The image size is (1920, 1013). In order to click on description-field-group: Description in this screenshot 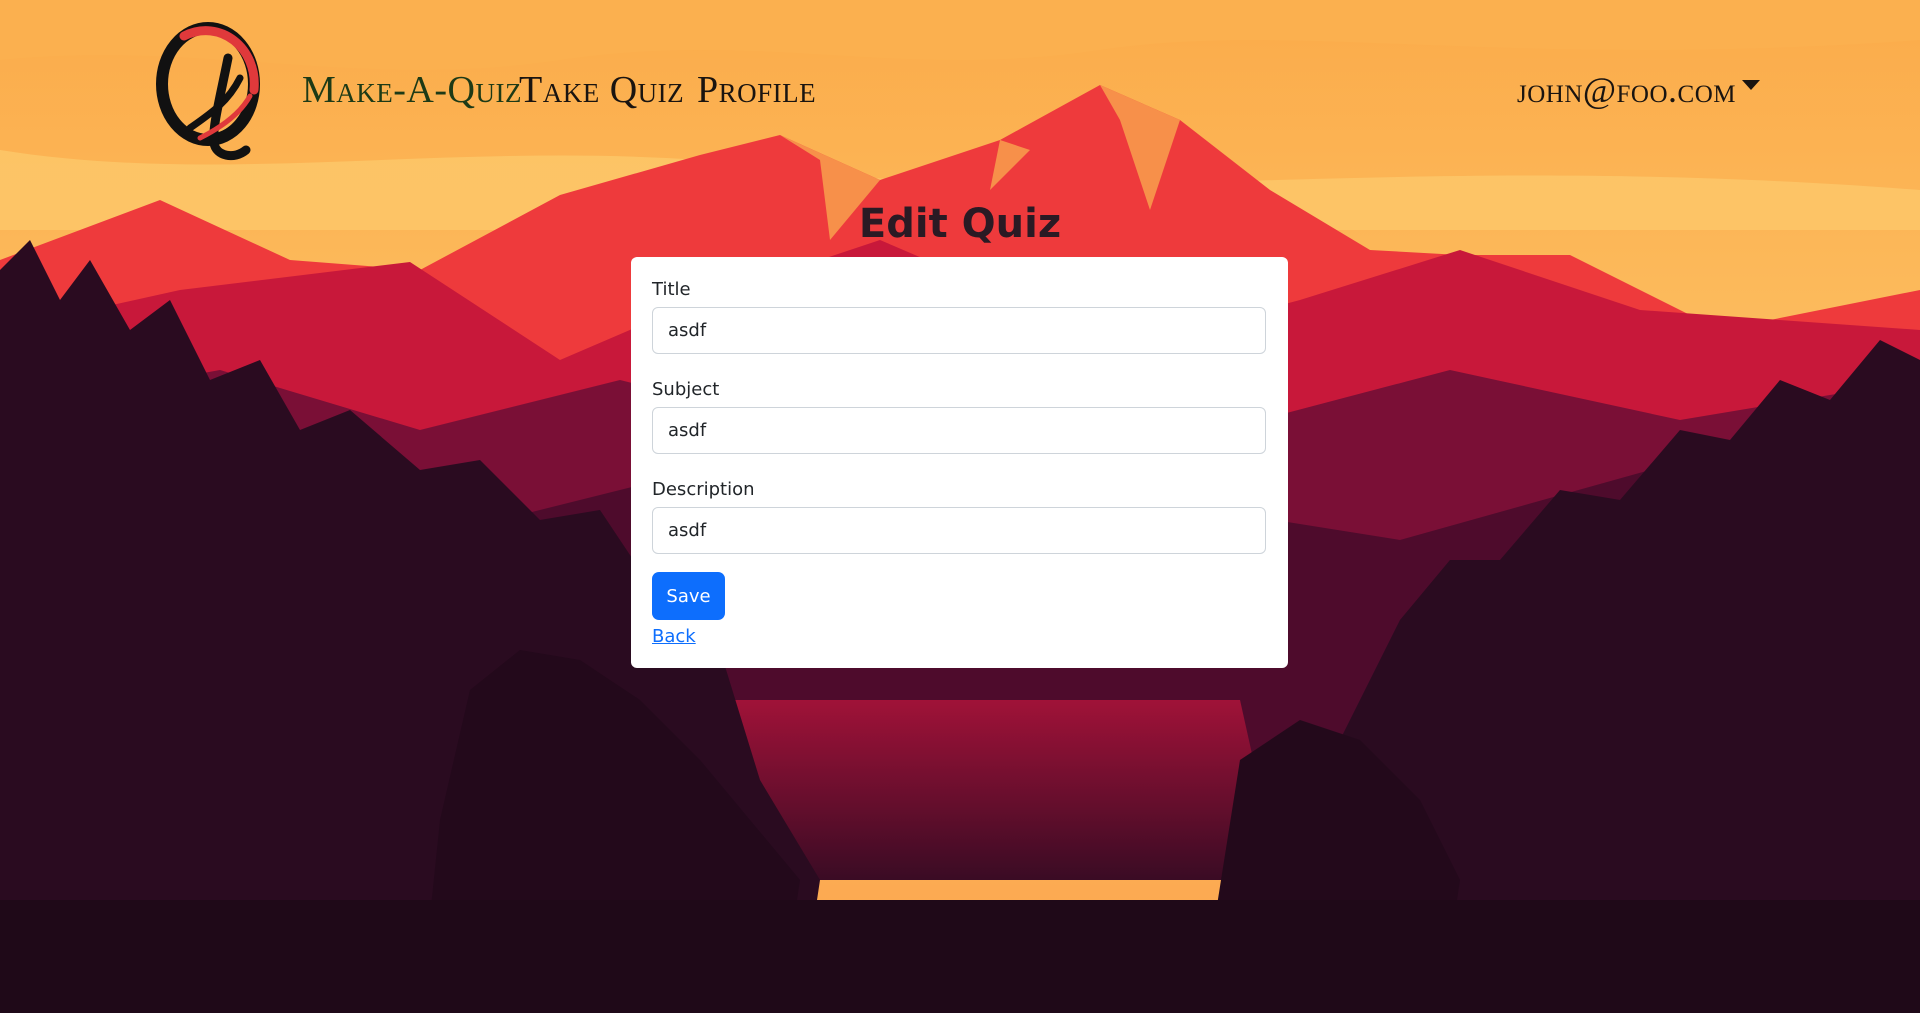, I will do `click(959, 516)`.